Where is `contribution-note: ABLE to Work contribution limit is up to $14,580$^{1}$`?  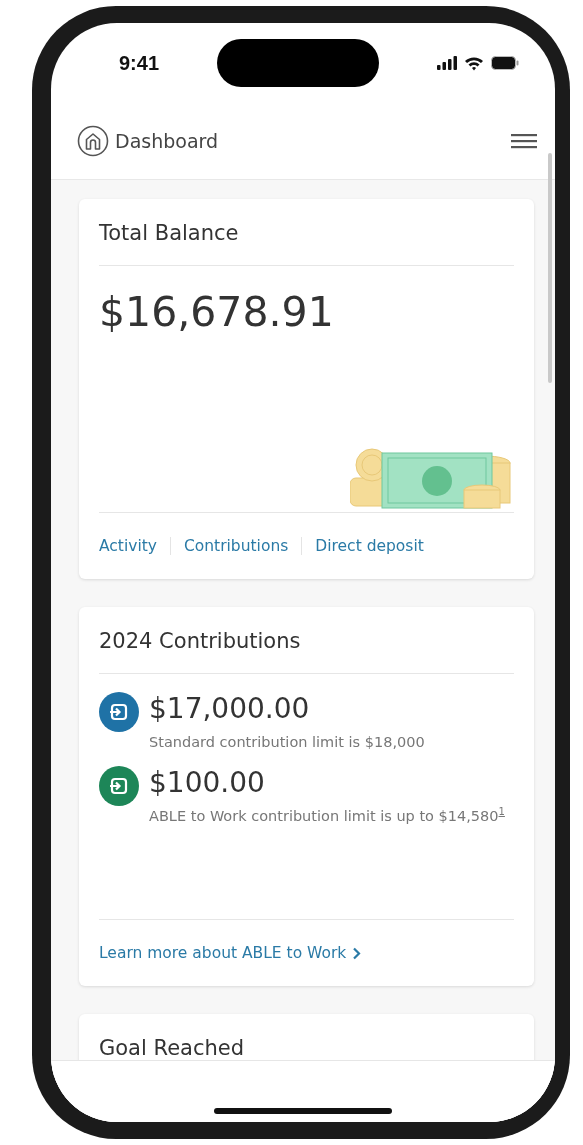 contribution-note: ABLE to Work contribution limit is up to $14,580$^{1}$ is located at coordinates (327, 815).